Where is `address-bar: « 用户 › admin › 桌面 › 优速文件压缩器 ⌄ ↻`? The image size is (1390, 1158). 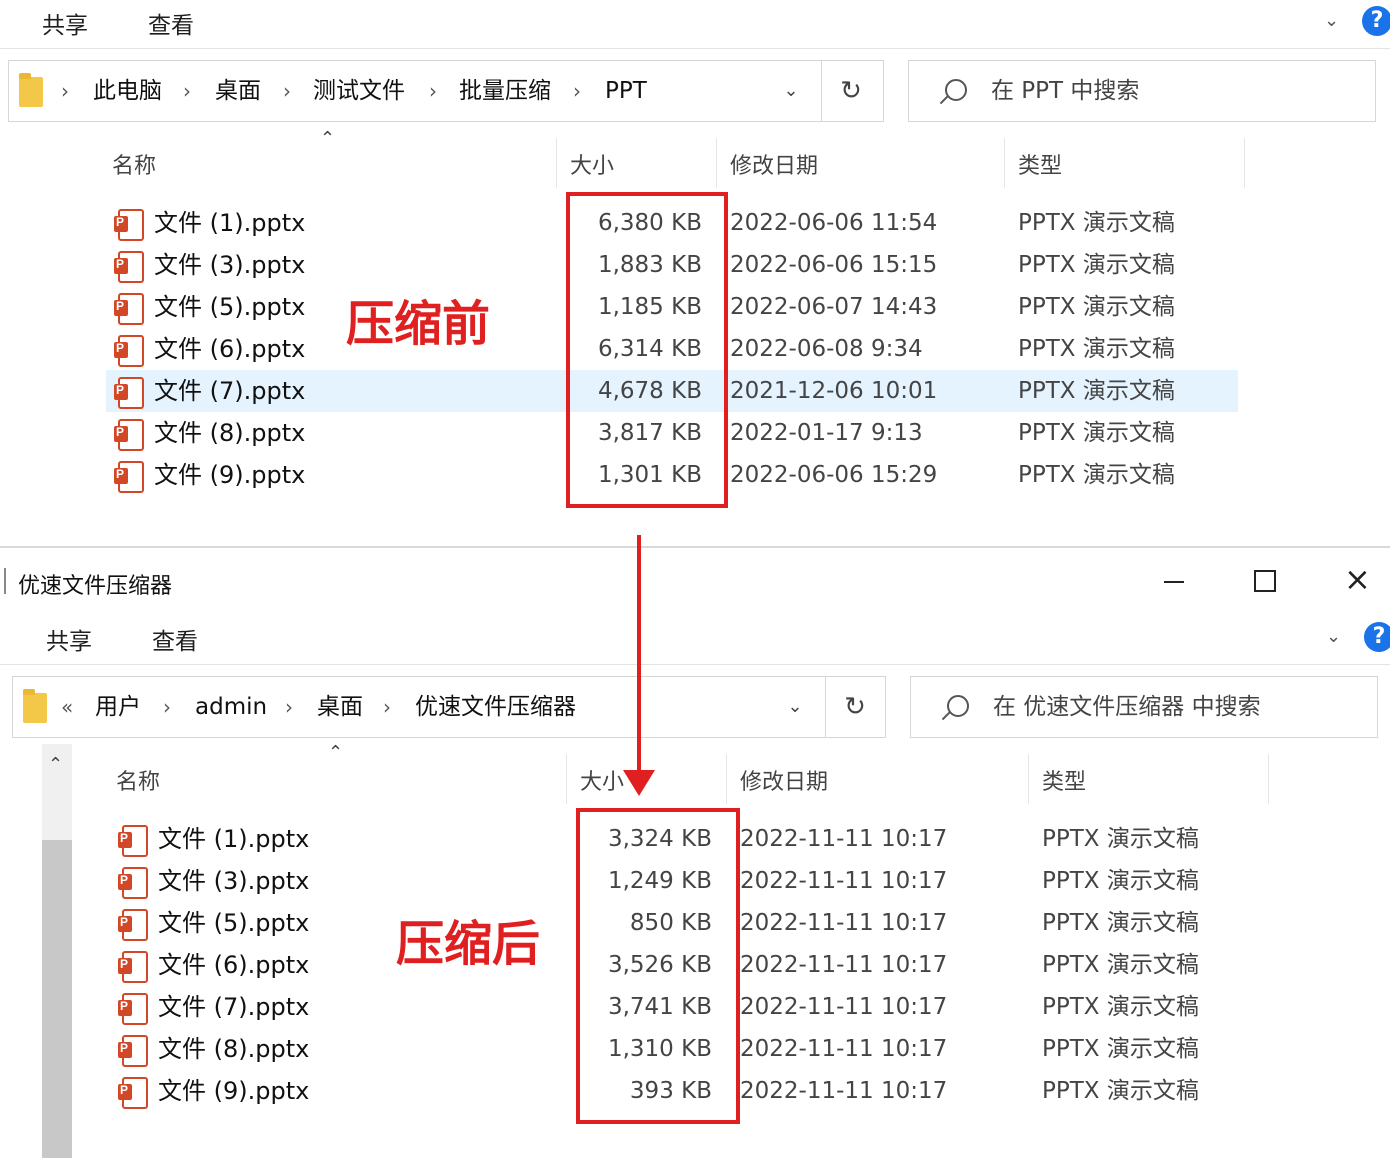 address-bar: « 用户 › admin › 桌面 › 优速文件压缩器 ⌄ ↻ is located at coordinates (449, 707).